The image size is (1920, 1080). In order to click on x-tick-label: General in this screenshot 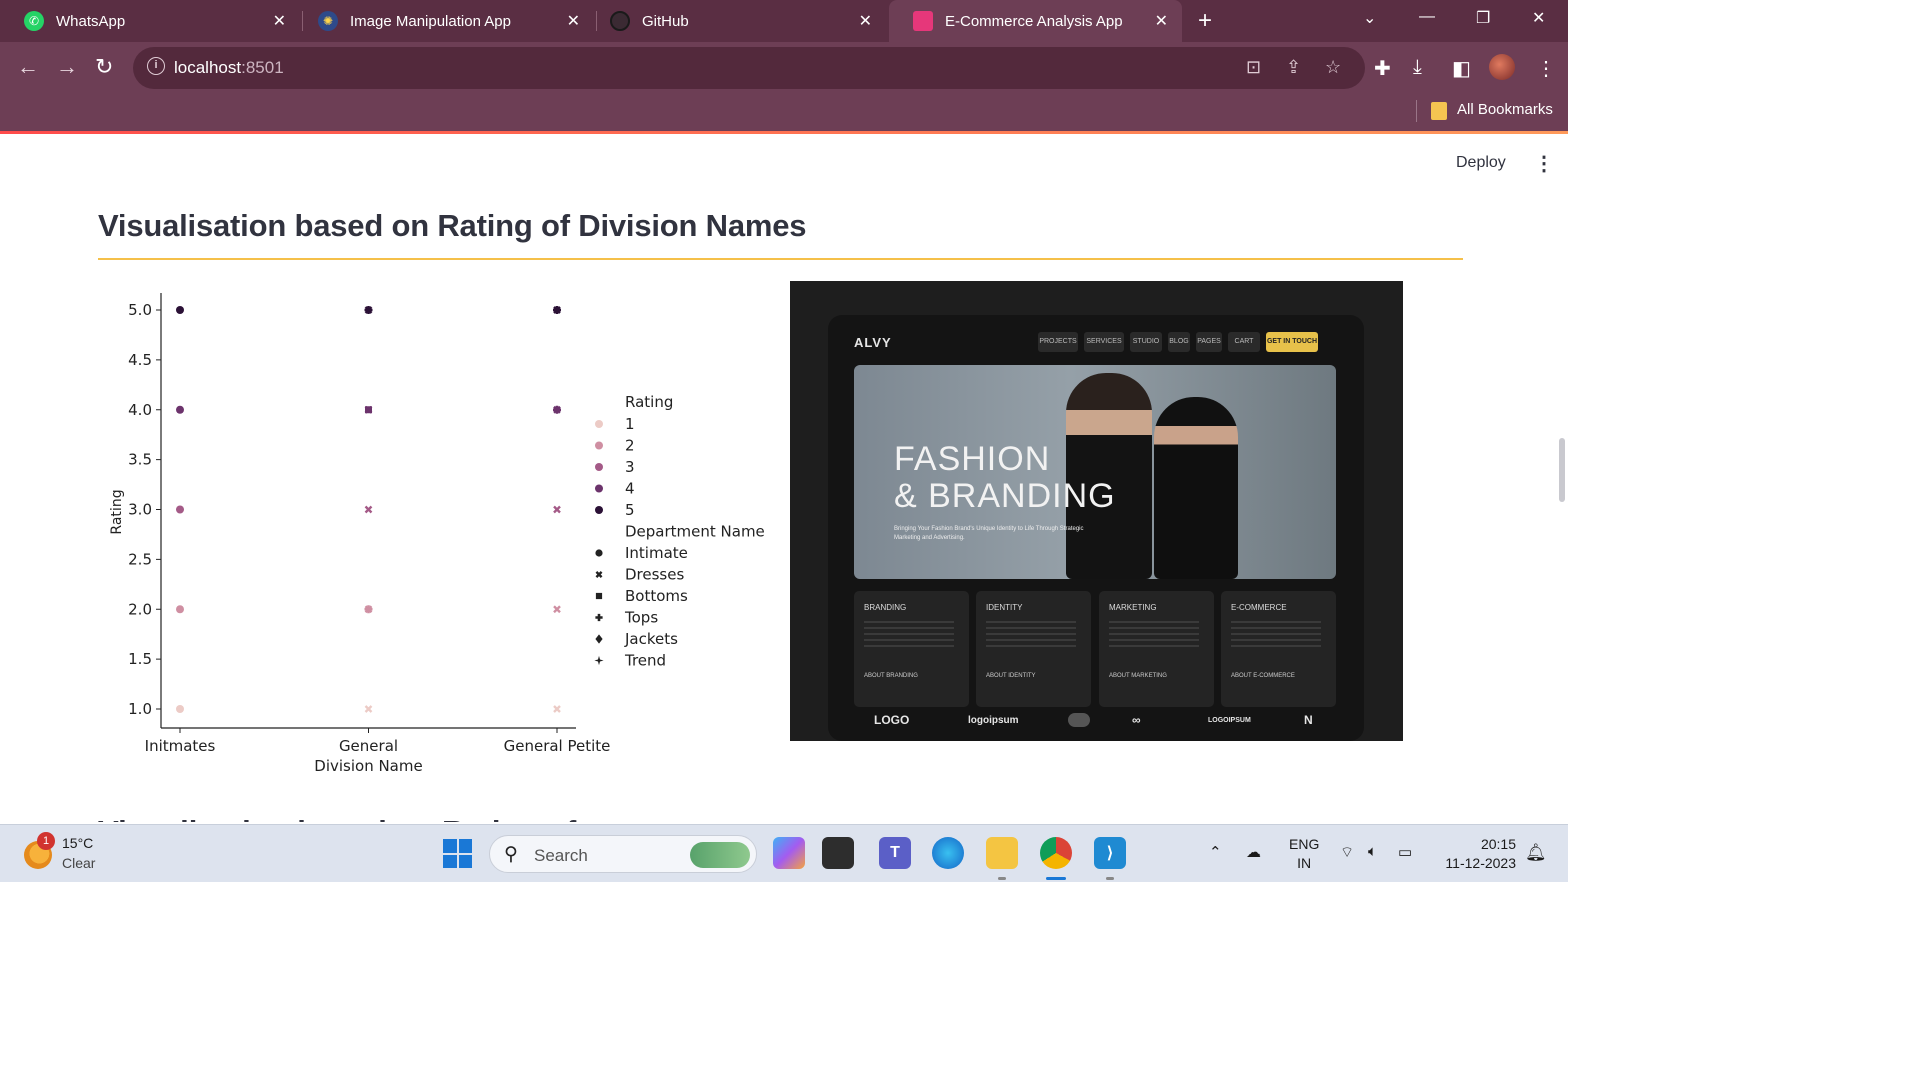, I will do `click(368, 746)`.